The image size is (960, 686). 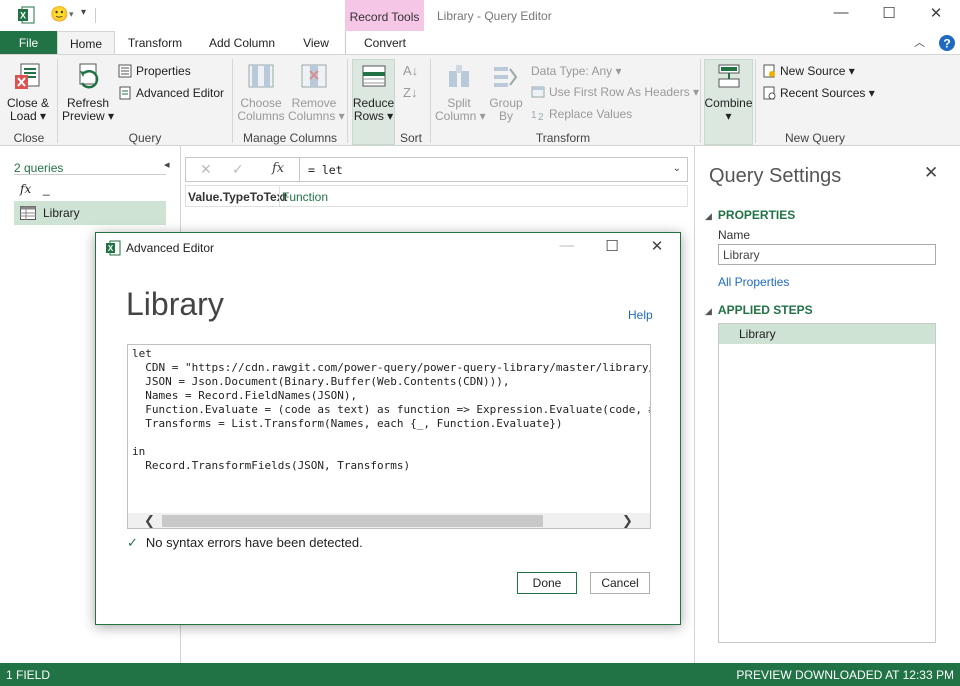 What do you see at coordinates (615, 92) in the screenshot?
I see `use-first-row-as-headers-button: Use First Row As Headers ▾` at bounding box center [615, 92].